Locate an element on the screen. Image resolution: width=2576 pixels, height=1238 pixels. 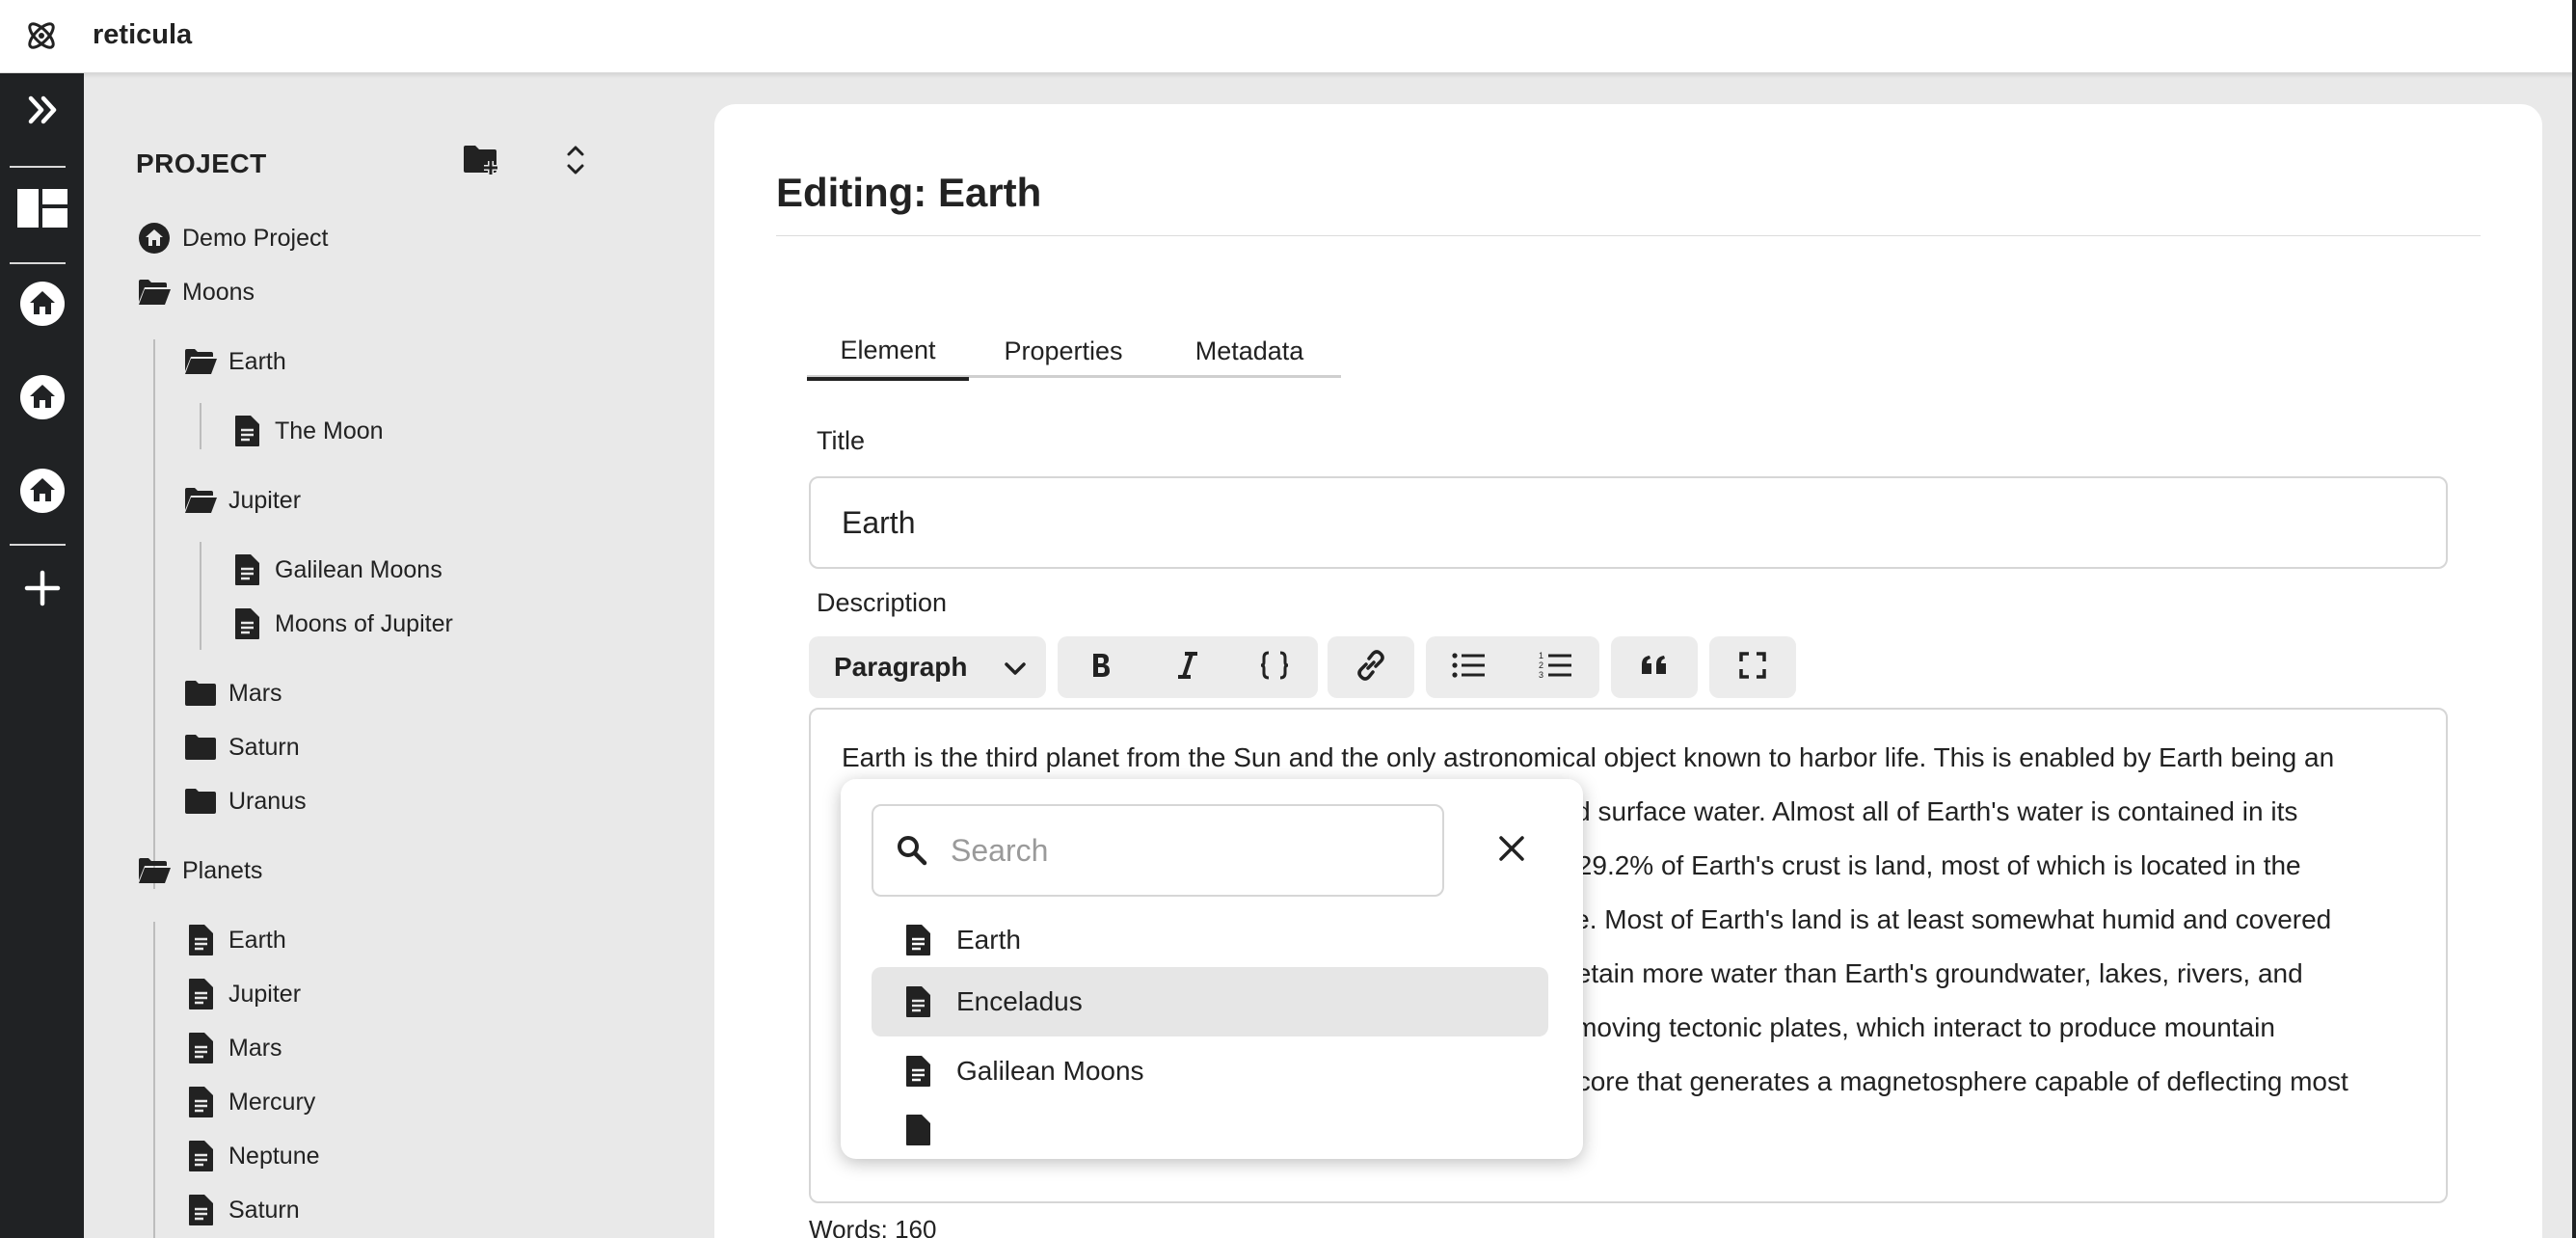
italic-icon is located at coordinates (1188, 667).